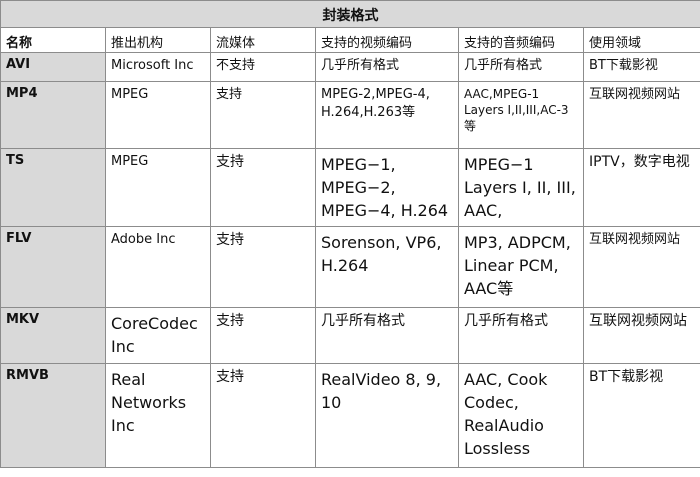 This screenshot has height=477, width=700. Describe the element at coordinates (53, 115) in the screenshot. I see `format-name: MP4` at that location.